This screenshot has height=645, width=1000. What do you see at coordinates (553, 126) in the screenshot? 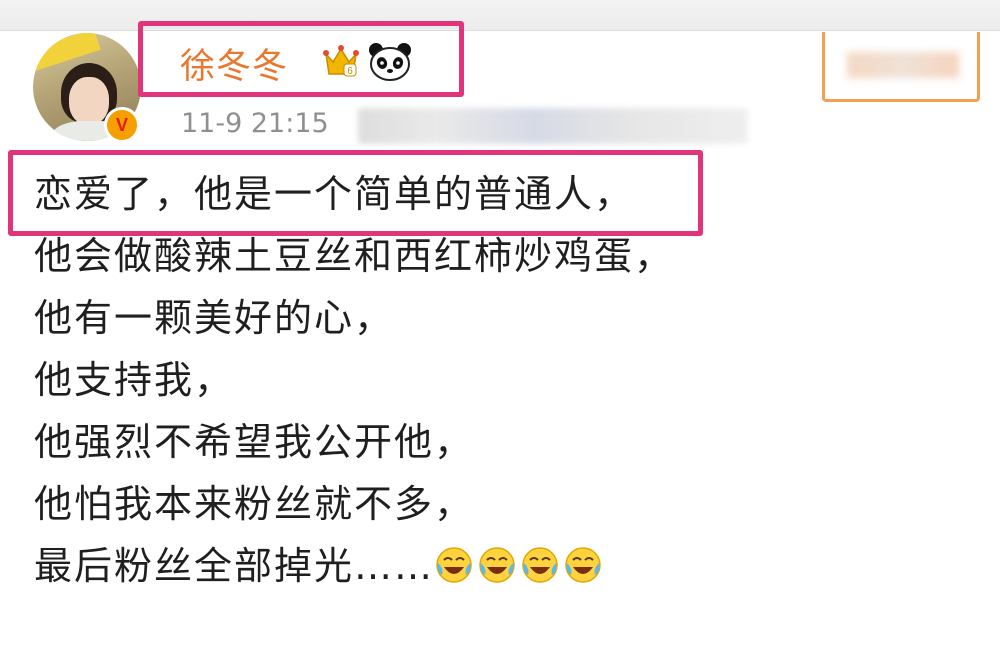
I see `blurred-source` at bounding box center [553, 126].